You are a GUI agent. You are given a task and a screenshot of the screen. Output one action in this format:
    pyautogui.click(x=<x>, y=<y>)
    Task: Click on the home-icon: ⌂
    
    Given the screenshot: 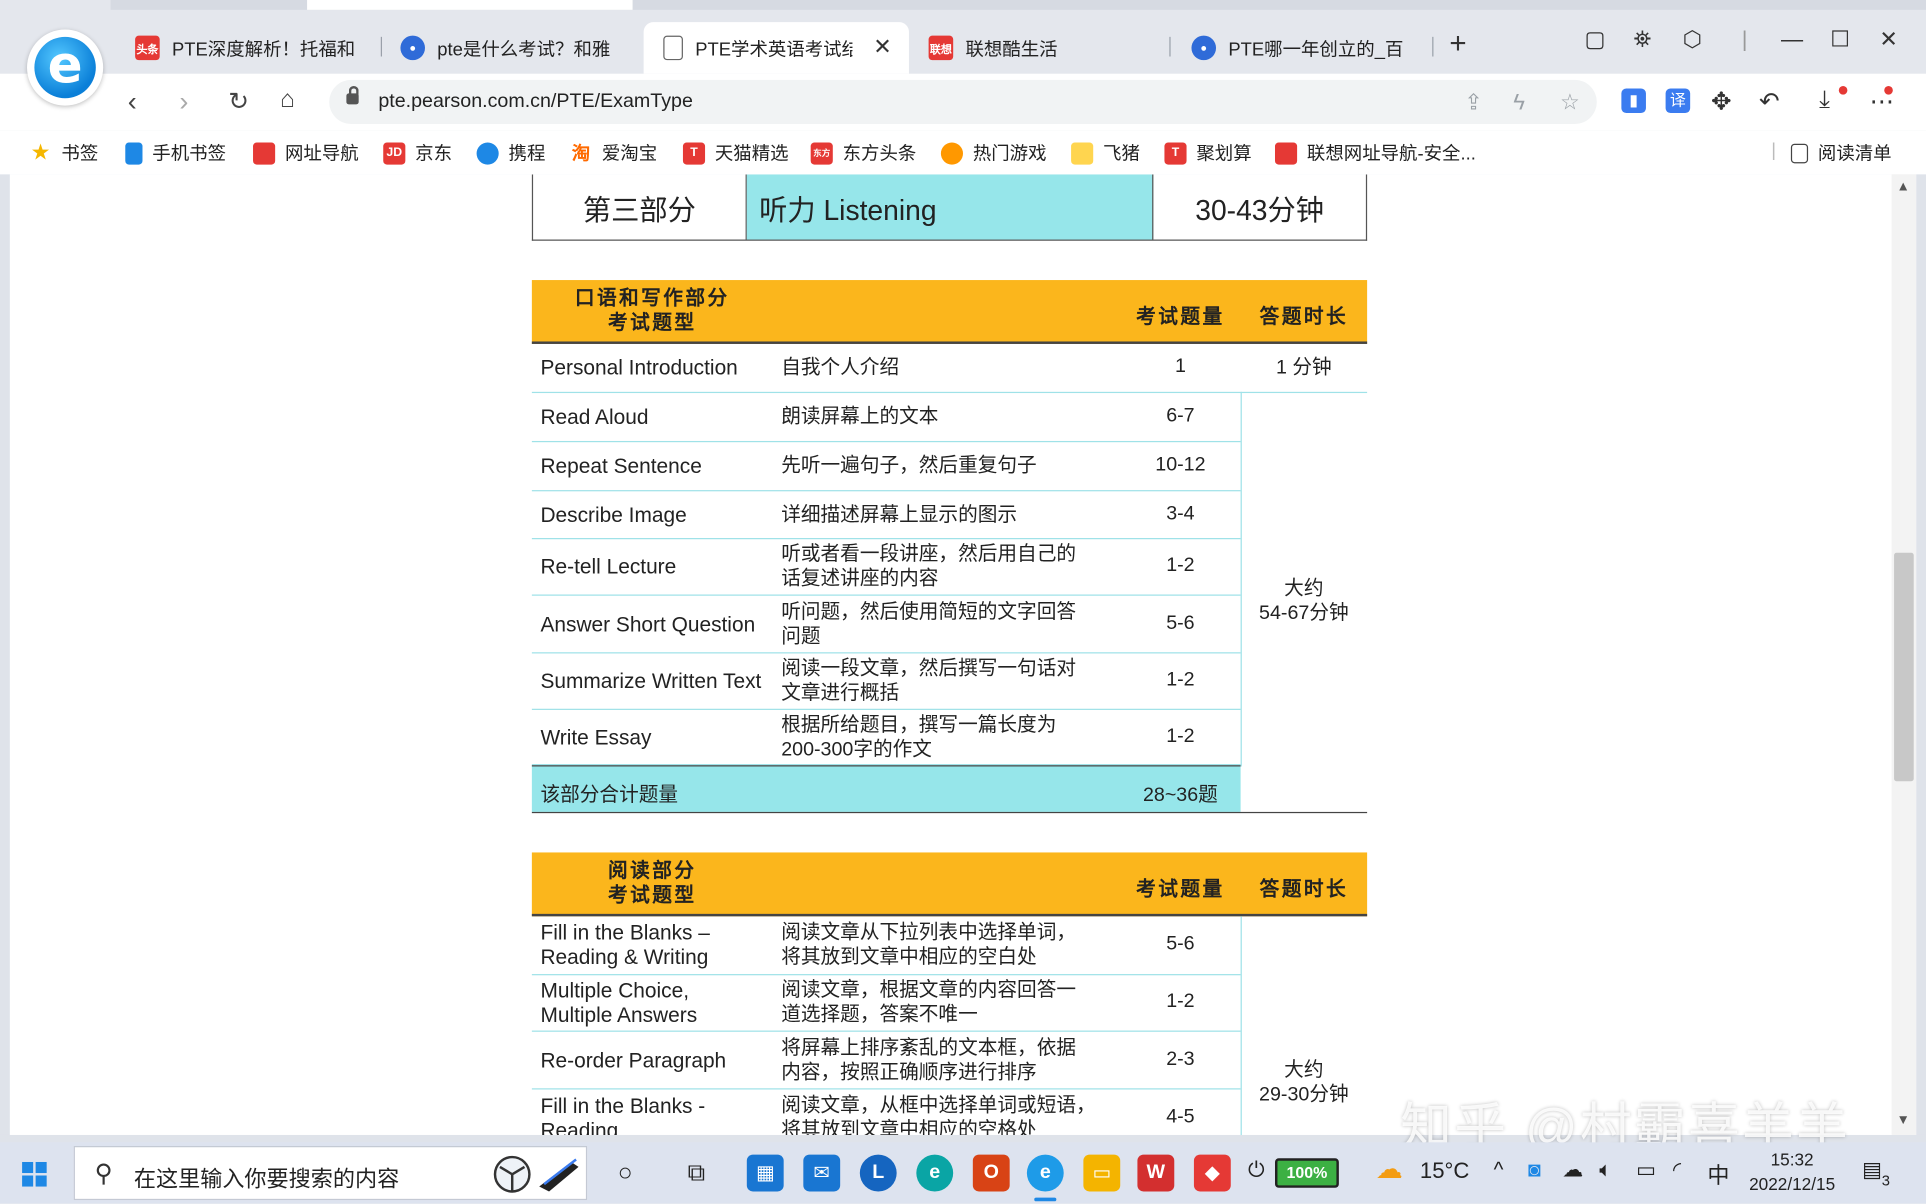 What is the action you would take?
    pyautogui.click(x=287, y=100)
    